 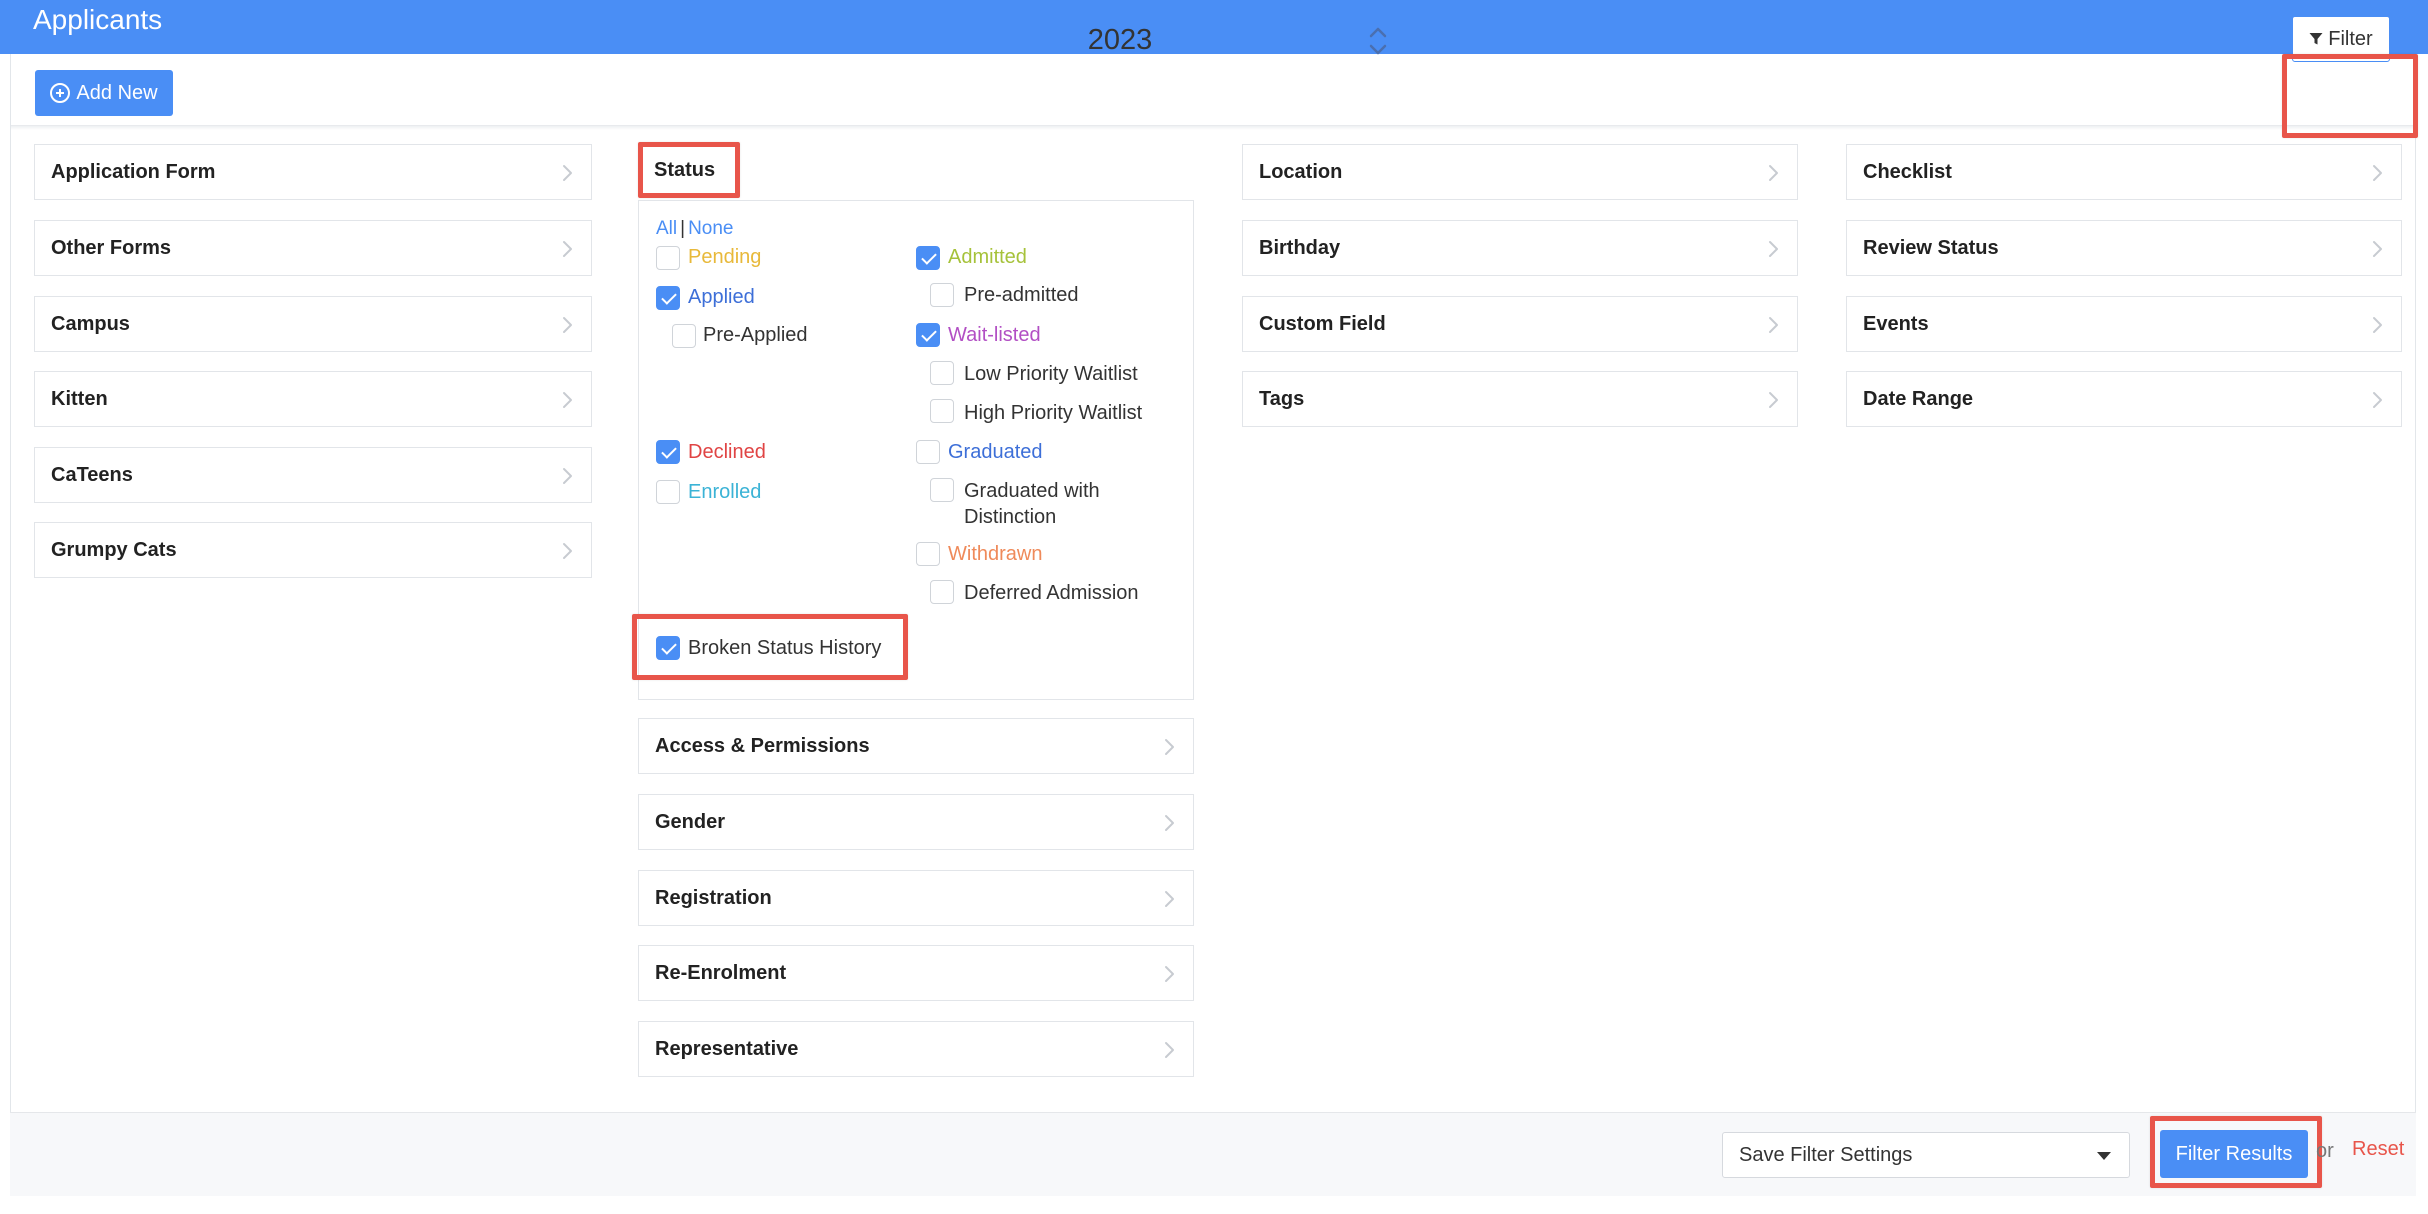 What do you see at coordinates (313, 550) in the screenshot?
I see `accordion-grumpy-cats: Grumpy Cats` at bounding box center [313, 550].